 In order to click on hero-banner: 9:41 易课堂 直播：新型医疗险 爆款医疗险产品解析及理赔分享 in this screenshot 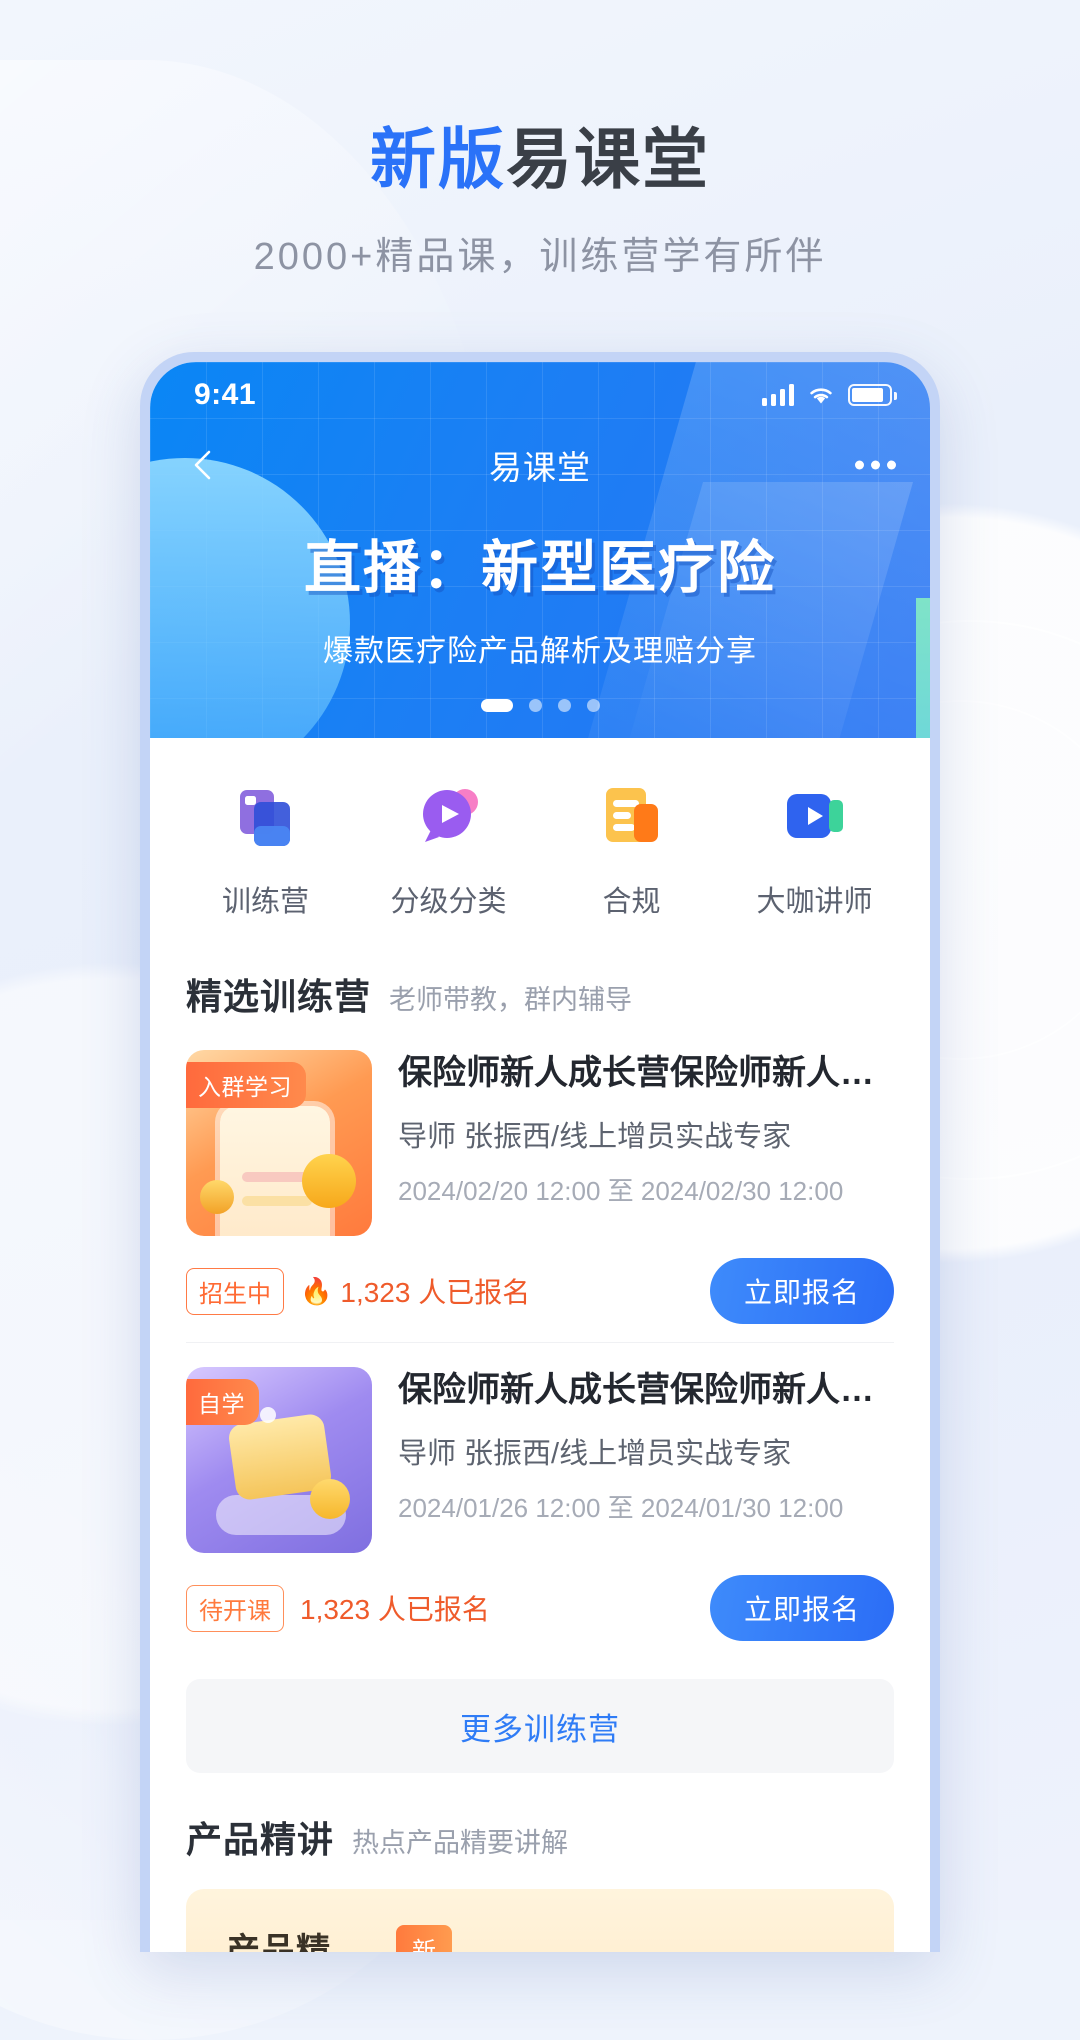, I will do `click(540, 550)`.